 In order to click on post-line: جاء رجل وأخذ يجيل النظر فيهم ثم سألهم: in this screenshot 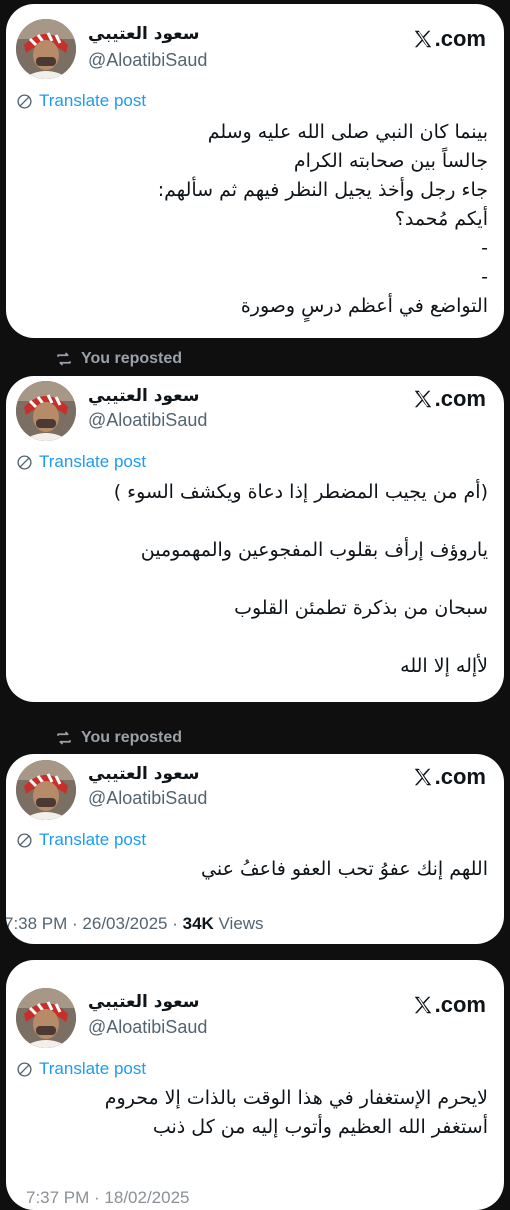, I will do `click(322, 190)`.